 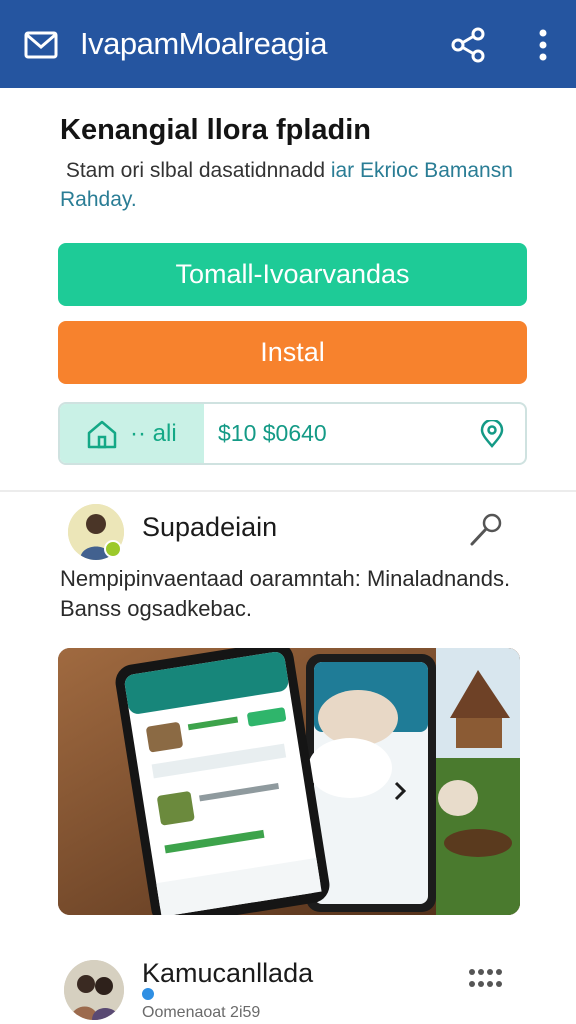 What do you see at coordinates (292, 274) in the screenshot?
I see `primary-button: Tomall-Ivoarvandas` at bounding box center [292, 274].